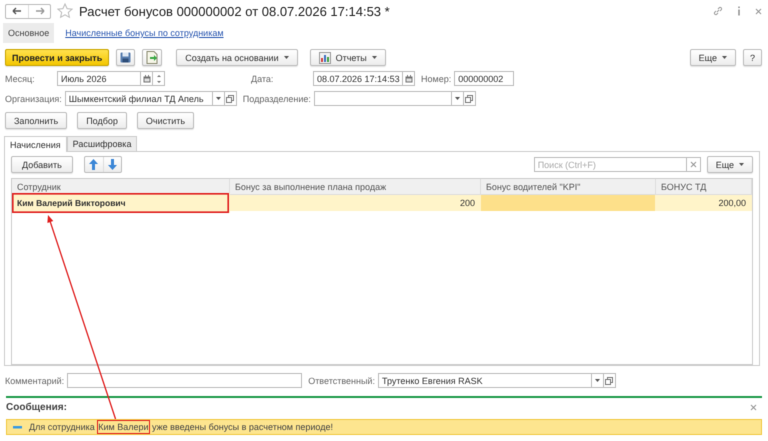 This screenshot has width=768, height=441. What do you see at coordinates (184, 380) in the screenshot?
I see `comment-field` at bounding box center [184, 380].